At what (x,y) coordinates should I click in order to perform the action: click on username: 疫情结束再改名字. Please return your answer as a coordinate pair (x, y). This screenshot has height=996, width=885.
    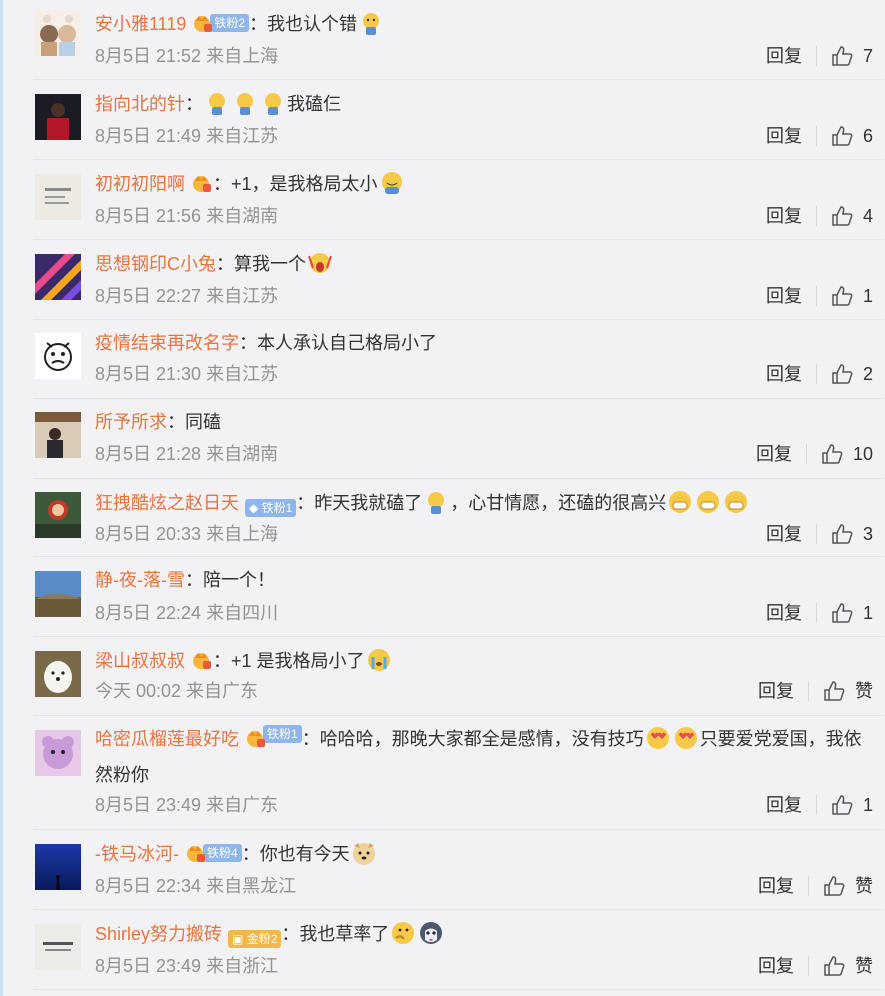
    Looking at the image, I should click on (167, 343).